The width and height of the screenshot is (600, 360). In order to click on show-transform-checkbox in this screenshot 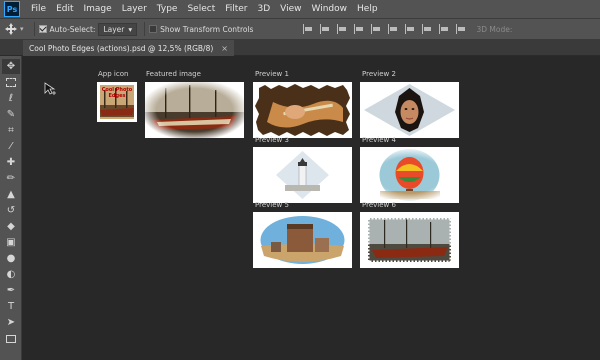, I will do `click(153, 29)`.